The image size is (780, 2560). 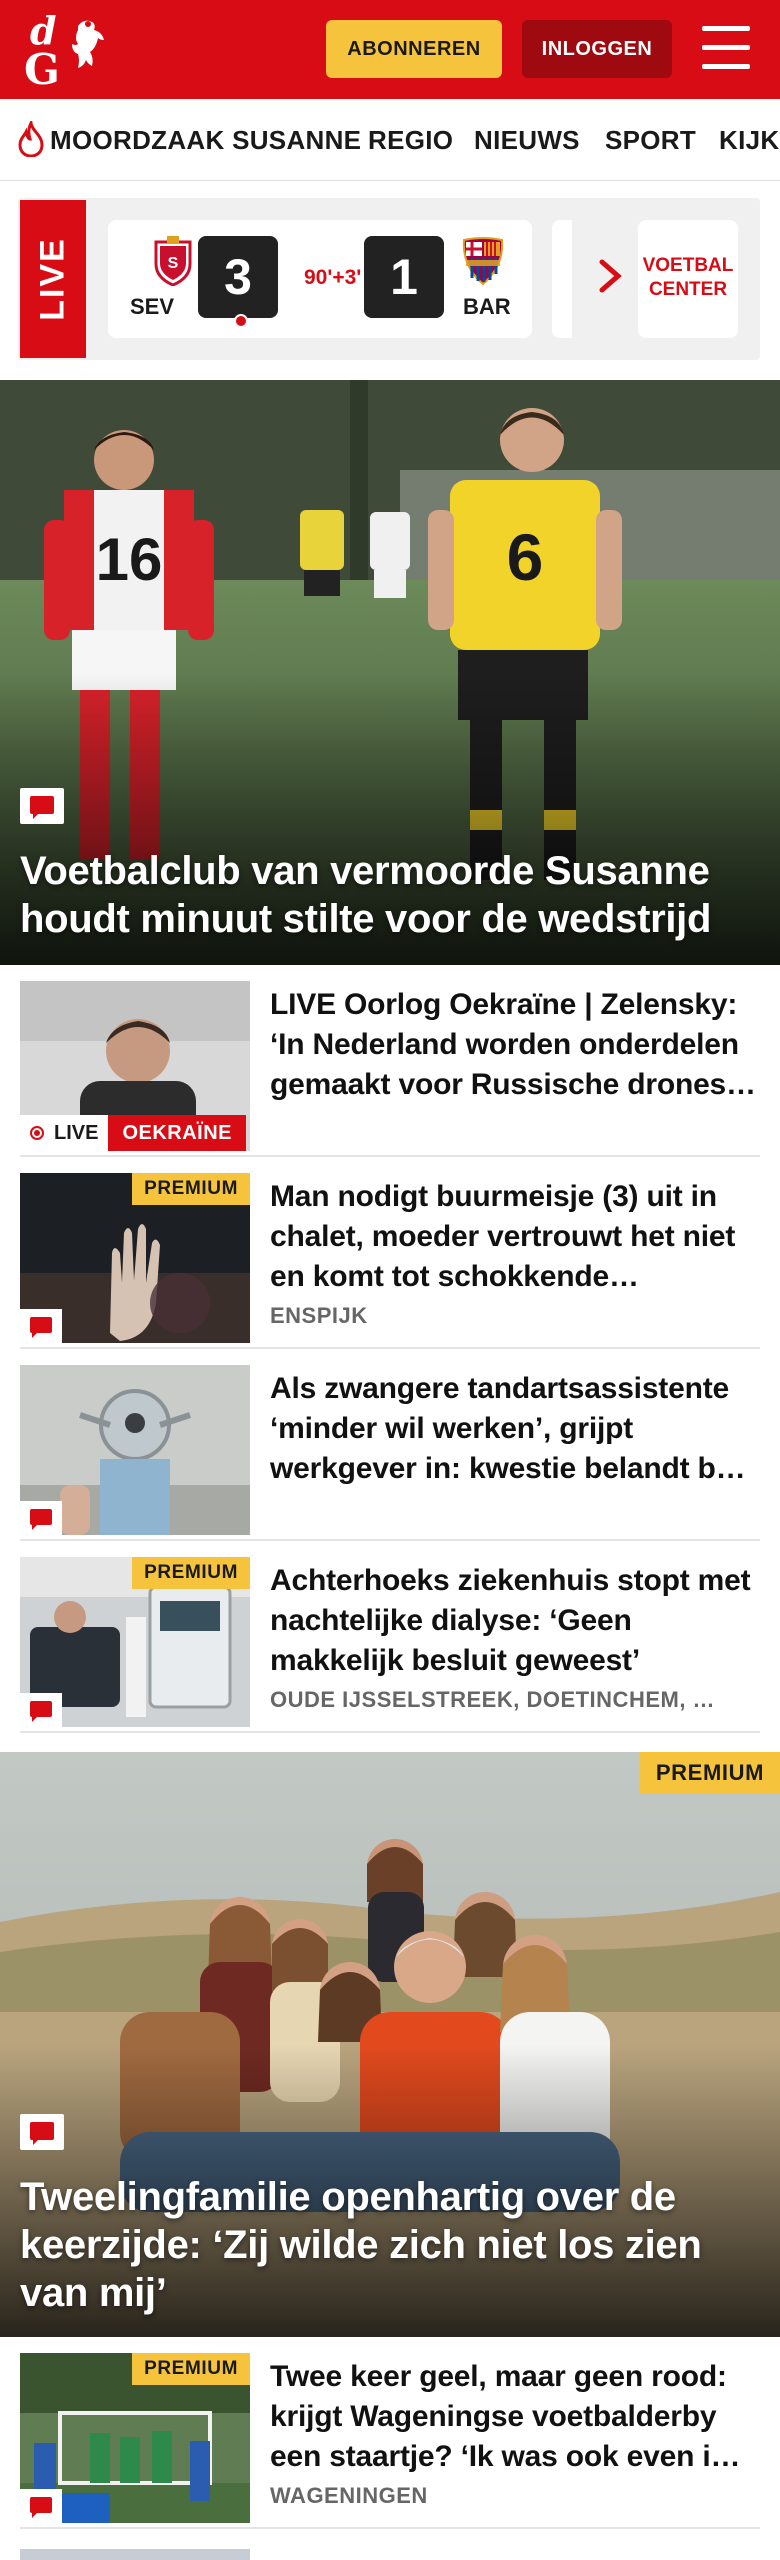 What do you see at coordinates (487, 306) in the screenshot?
I see `away-team-code: BAR` at bounding box center [487, 306].